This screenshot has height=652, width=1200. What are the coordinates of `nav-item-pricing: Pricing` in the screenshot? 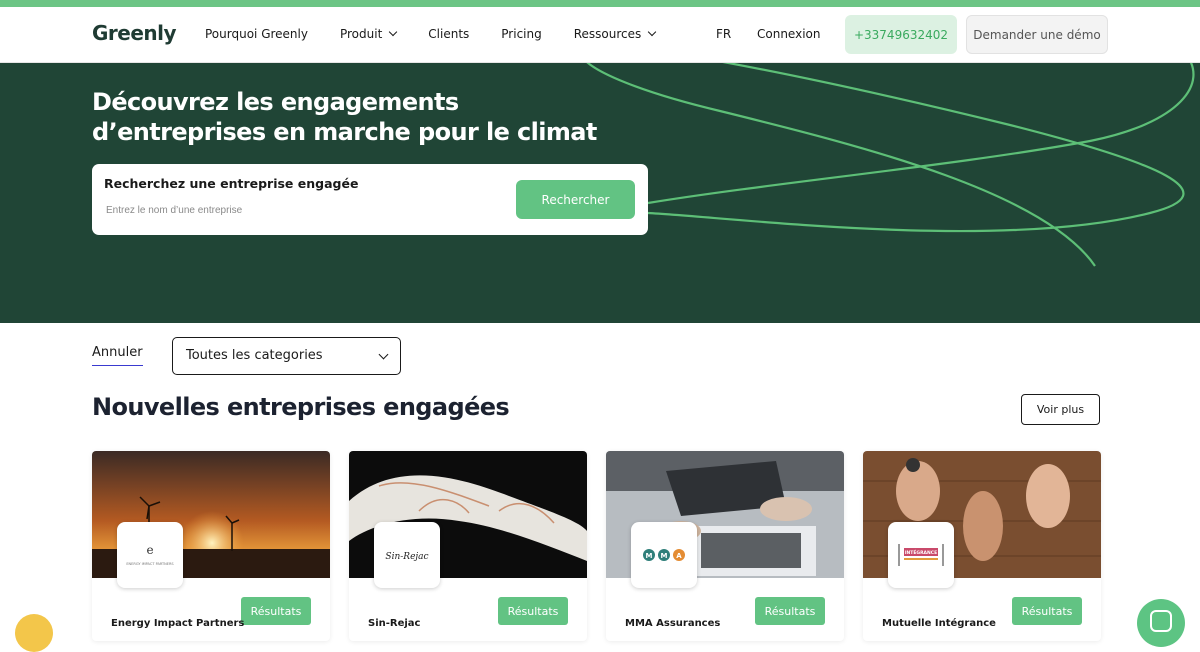 It's located at (521, 34).